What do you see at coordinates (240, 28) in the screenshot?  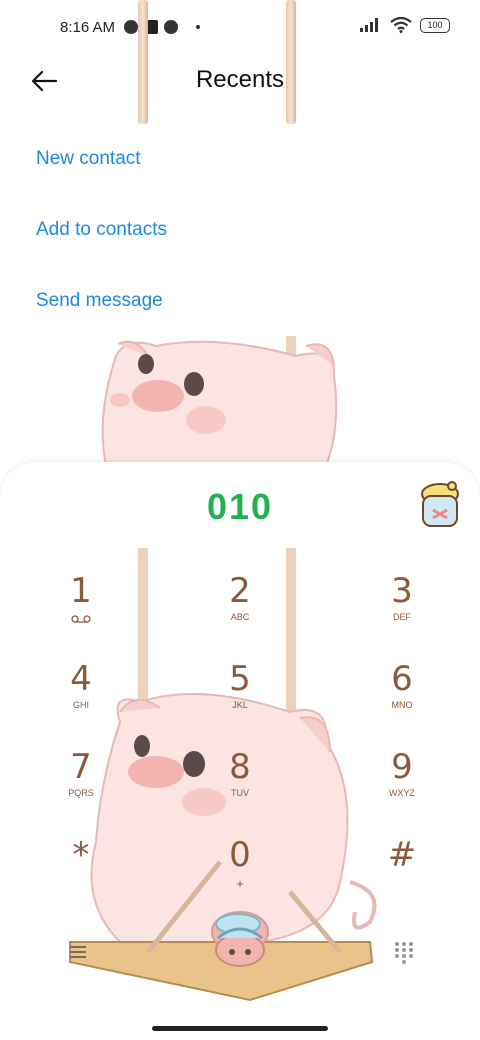 I see `status-bar: 8:16 AM 100` at bounding box center [240, 28].